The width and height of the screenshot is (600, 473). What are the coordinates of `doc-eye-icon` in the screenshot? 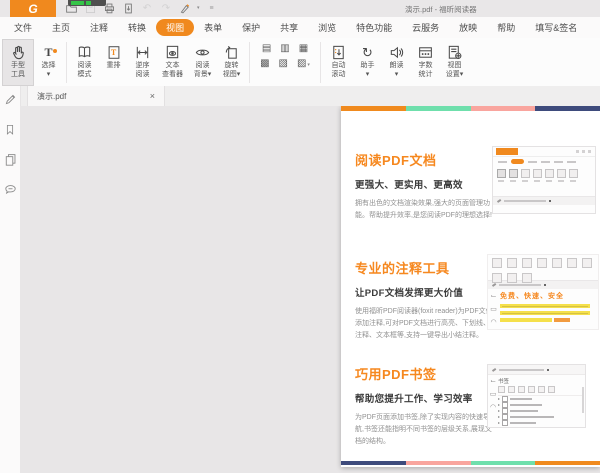 It's located at (172, 52).